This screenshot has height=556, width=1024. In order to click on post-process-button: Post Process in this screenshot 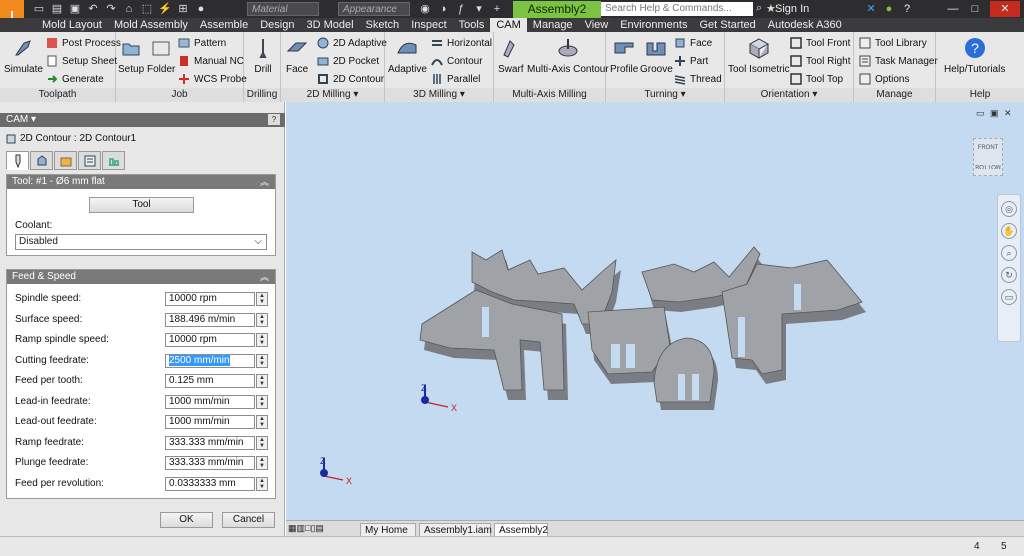, I will do `click(83, 43)`.